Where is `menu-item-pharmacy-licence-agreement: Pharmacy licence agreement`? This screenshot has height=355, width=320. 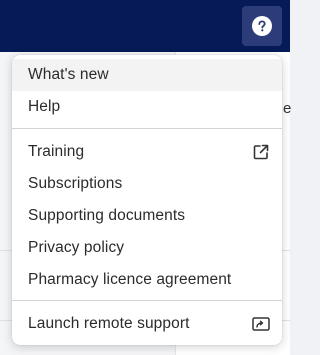 menu-item-pharmacy-licence-agreement: Pharmacy licence agreement is located at coordinates (147, 280).